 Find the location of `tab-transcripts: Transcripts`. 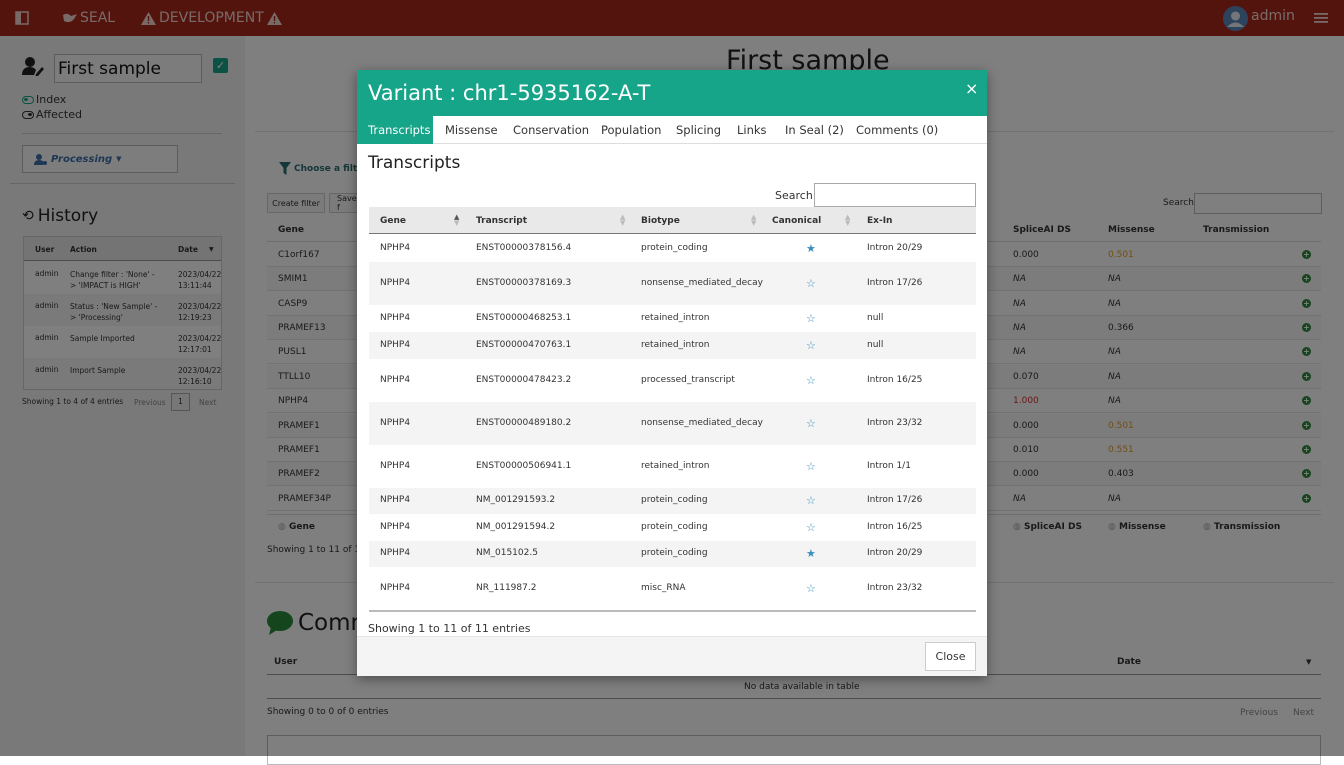

tab-transcripts: Transcripts is located at coordinates (395, 130).